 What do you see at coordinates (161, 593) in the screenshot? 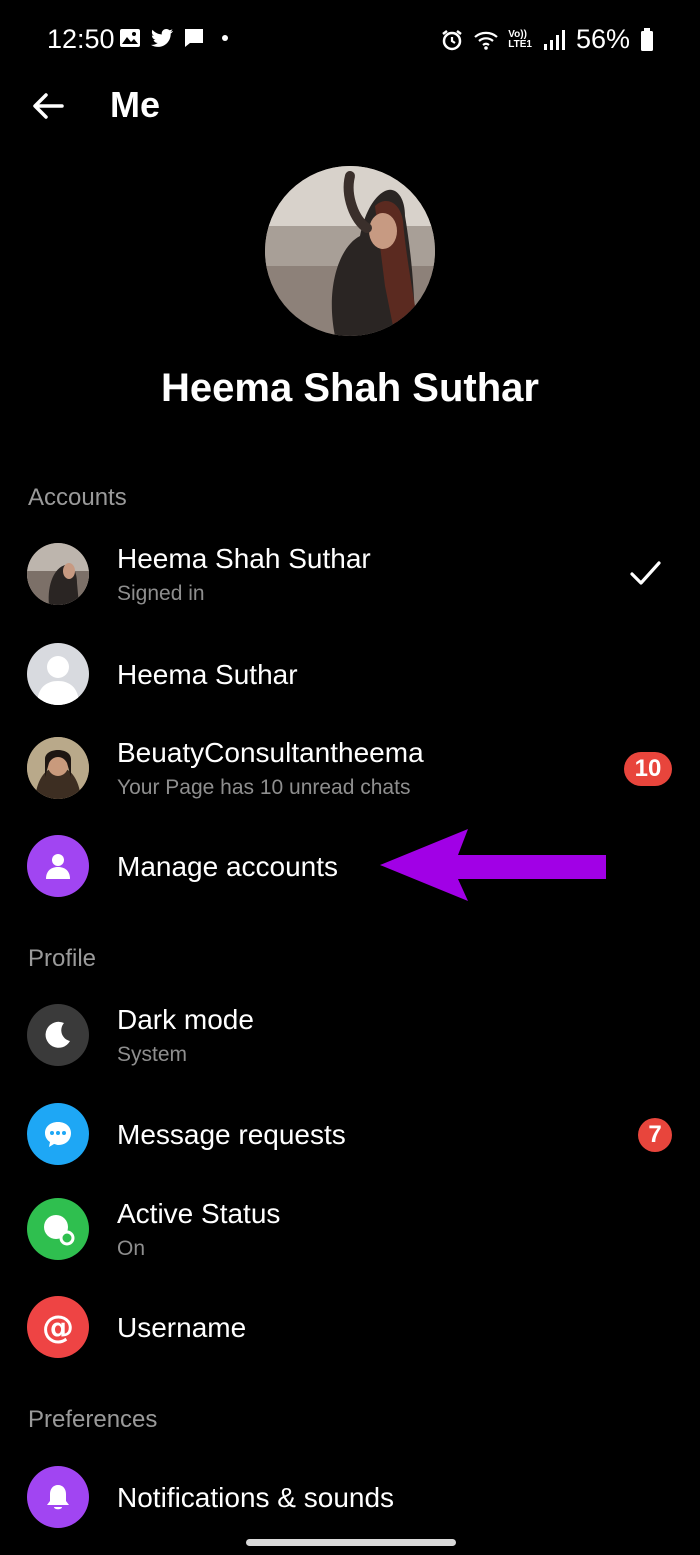
I see `account-status: Signed in` at bounding box center [161, 593].